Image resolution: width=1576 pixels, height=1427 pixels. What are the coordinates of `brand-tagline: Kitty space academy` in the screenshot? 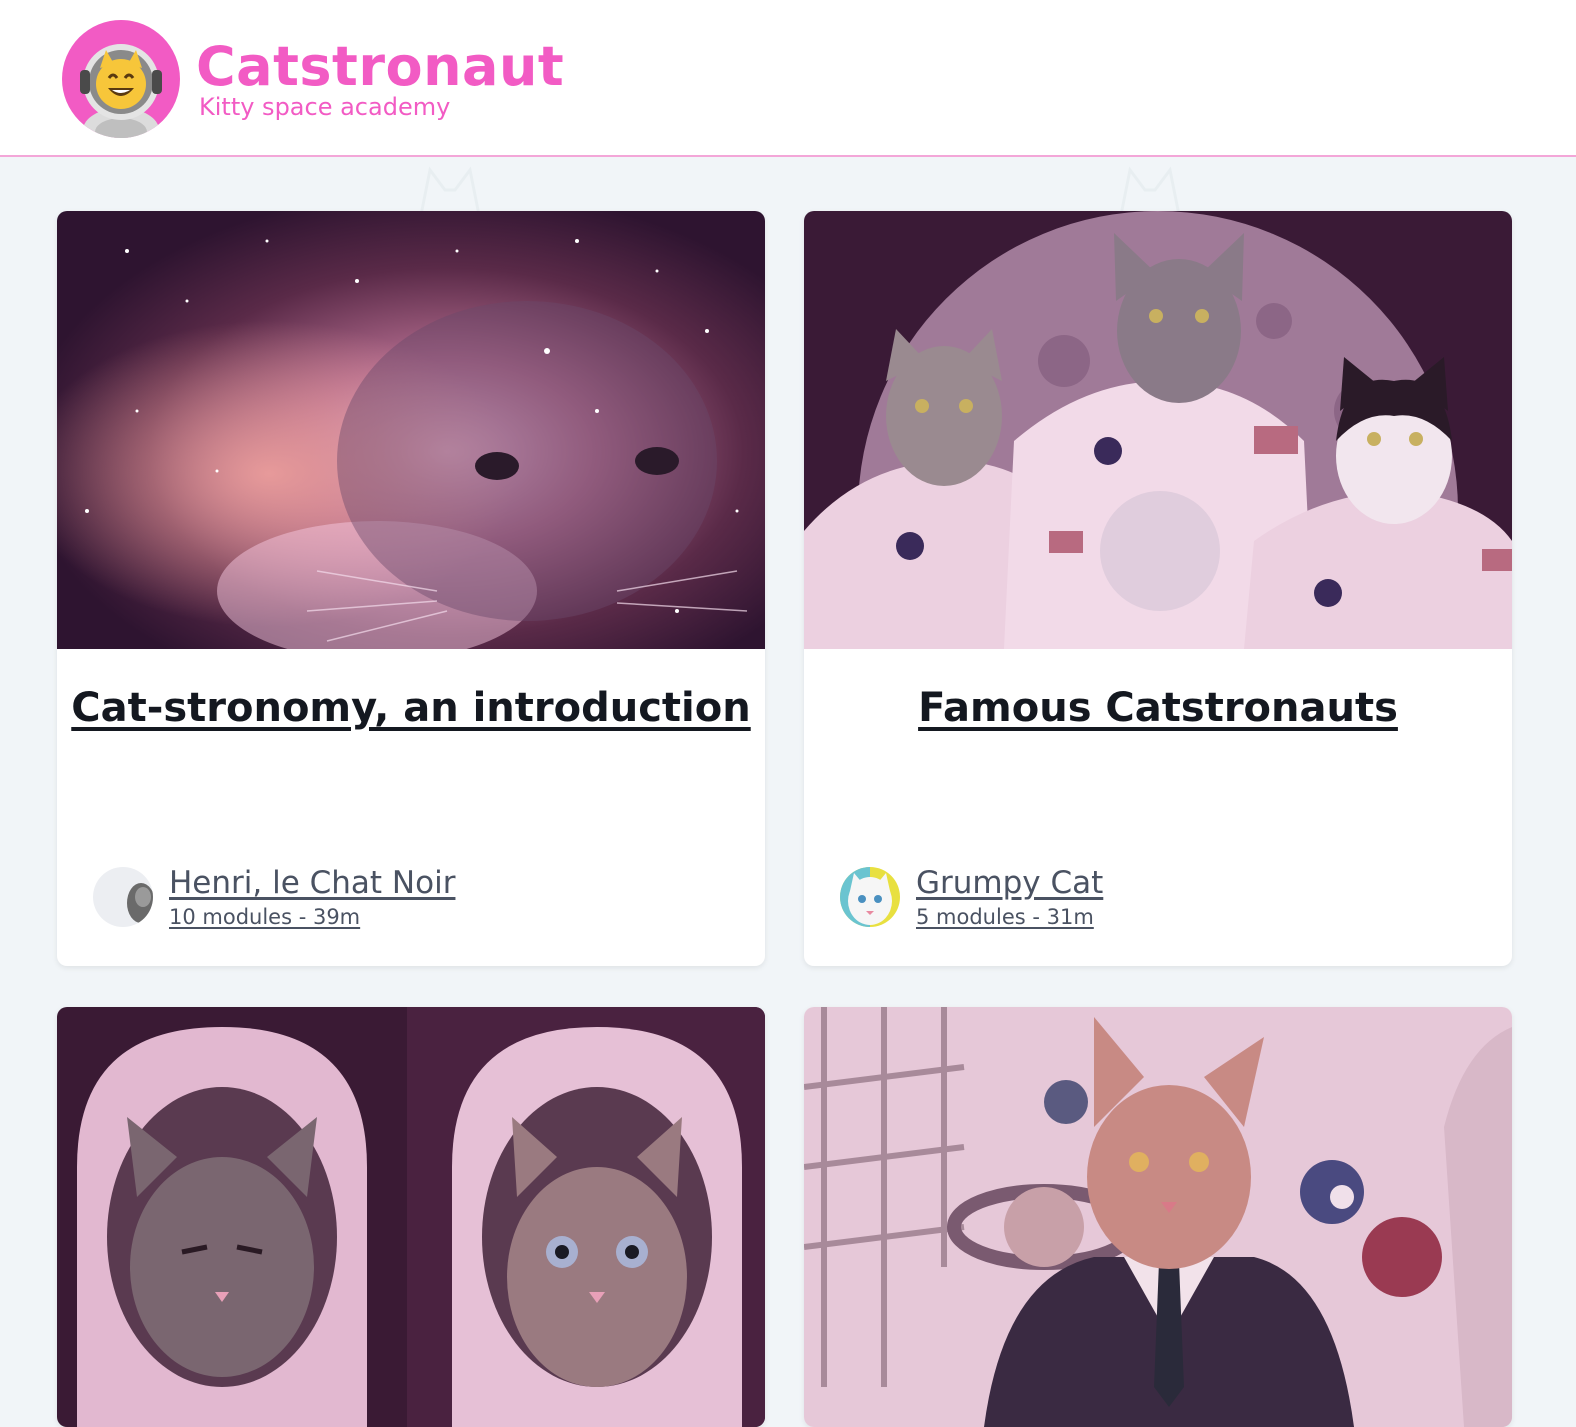 It's located at (325, 107).